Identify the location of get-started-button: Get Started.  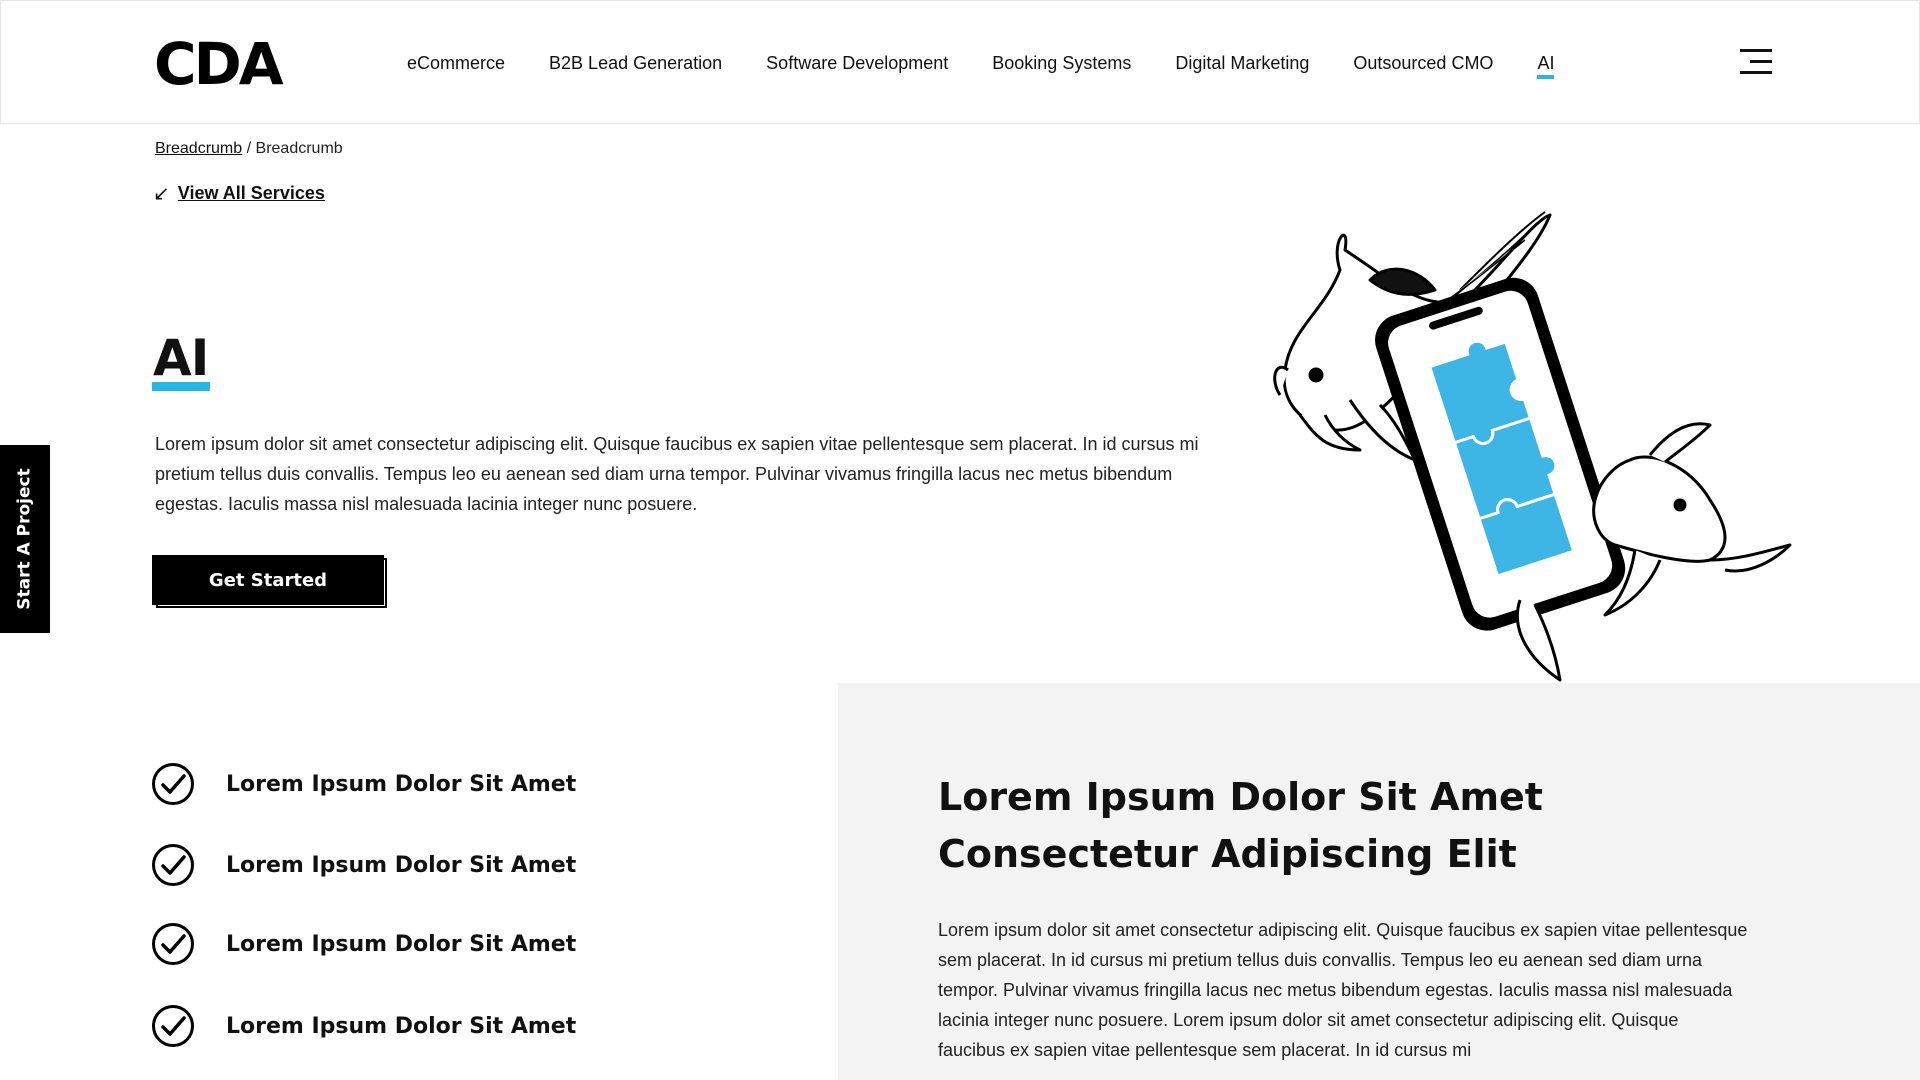
(268, 580).